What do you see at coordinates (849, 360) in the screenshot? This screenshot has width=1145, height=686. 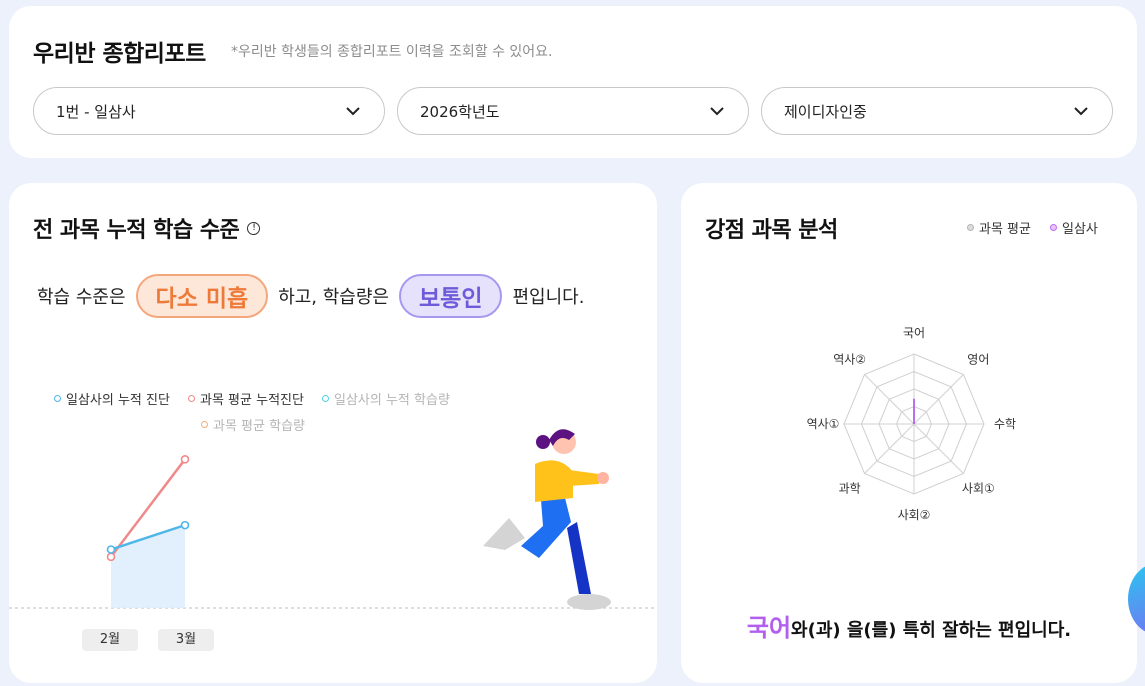 I see `radar-axis-label: 역사②` at bounding box center [849, 360].